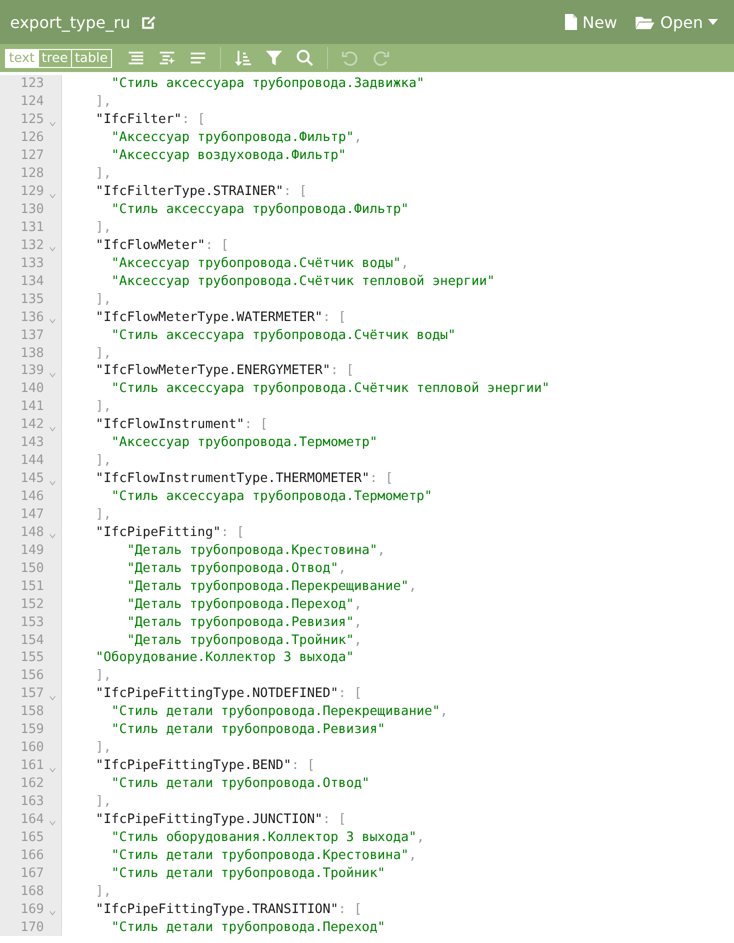 The width and height of the screenshot is (734, 943). I want to click on new-button: New, so click(591, 22).